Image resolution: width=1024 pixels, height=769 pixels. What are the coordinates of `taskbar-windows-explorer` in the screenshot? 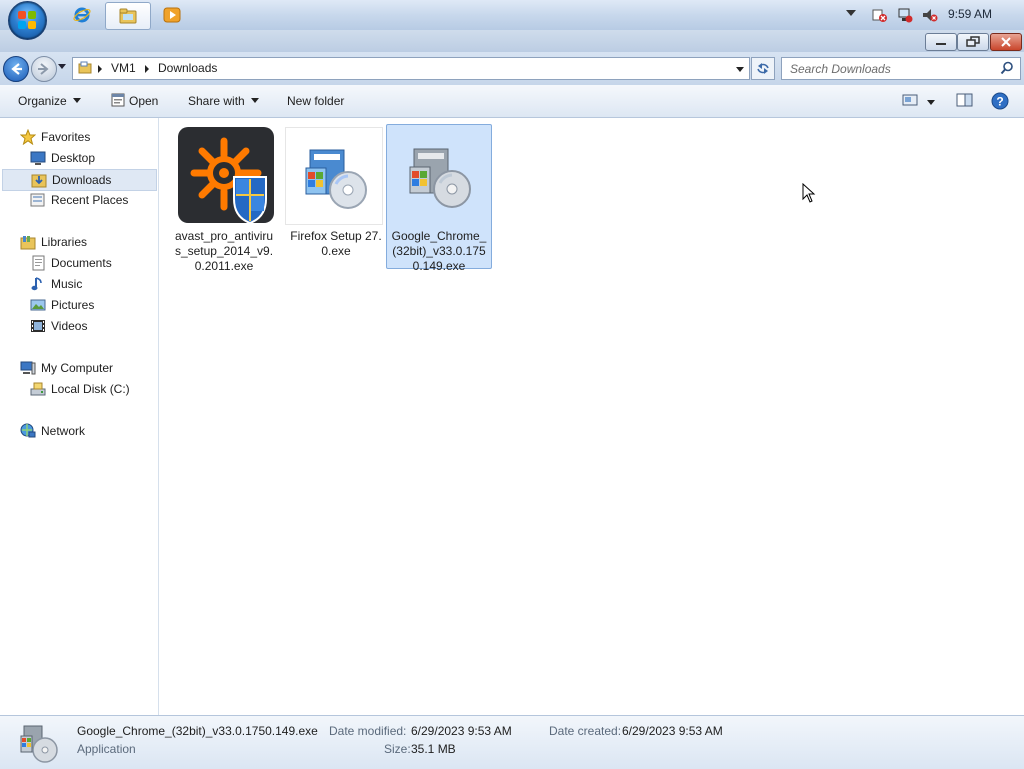 It's located at (128, 16).